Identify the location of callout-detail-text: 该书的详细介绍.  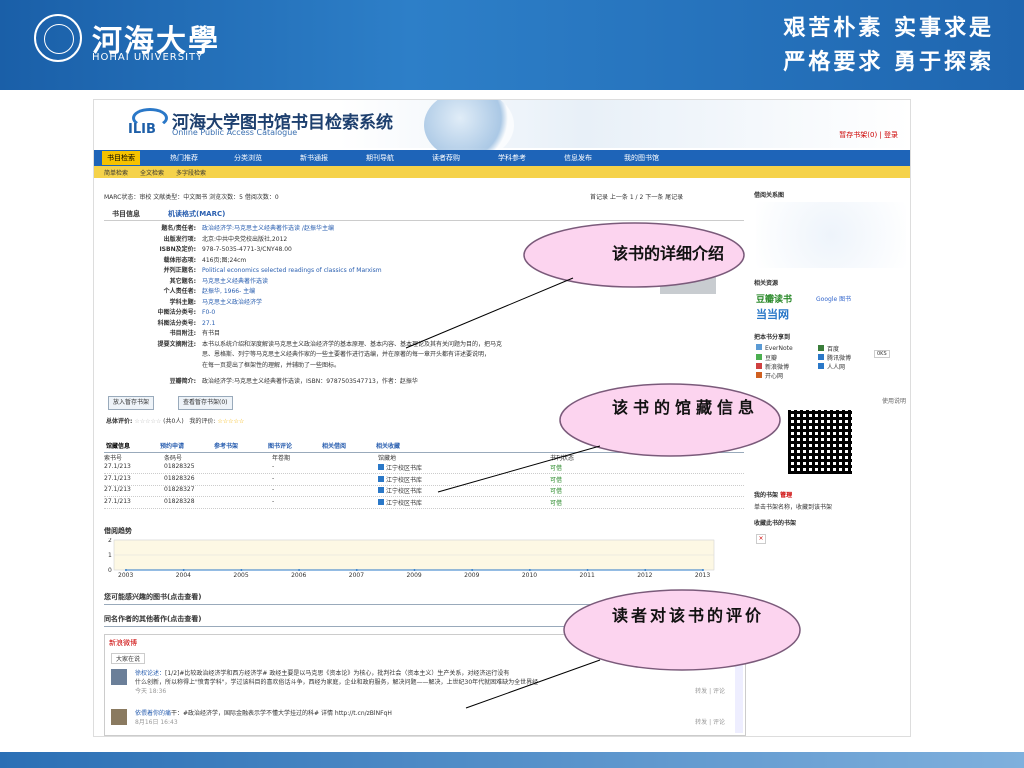
(668, 253).